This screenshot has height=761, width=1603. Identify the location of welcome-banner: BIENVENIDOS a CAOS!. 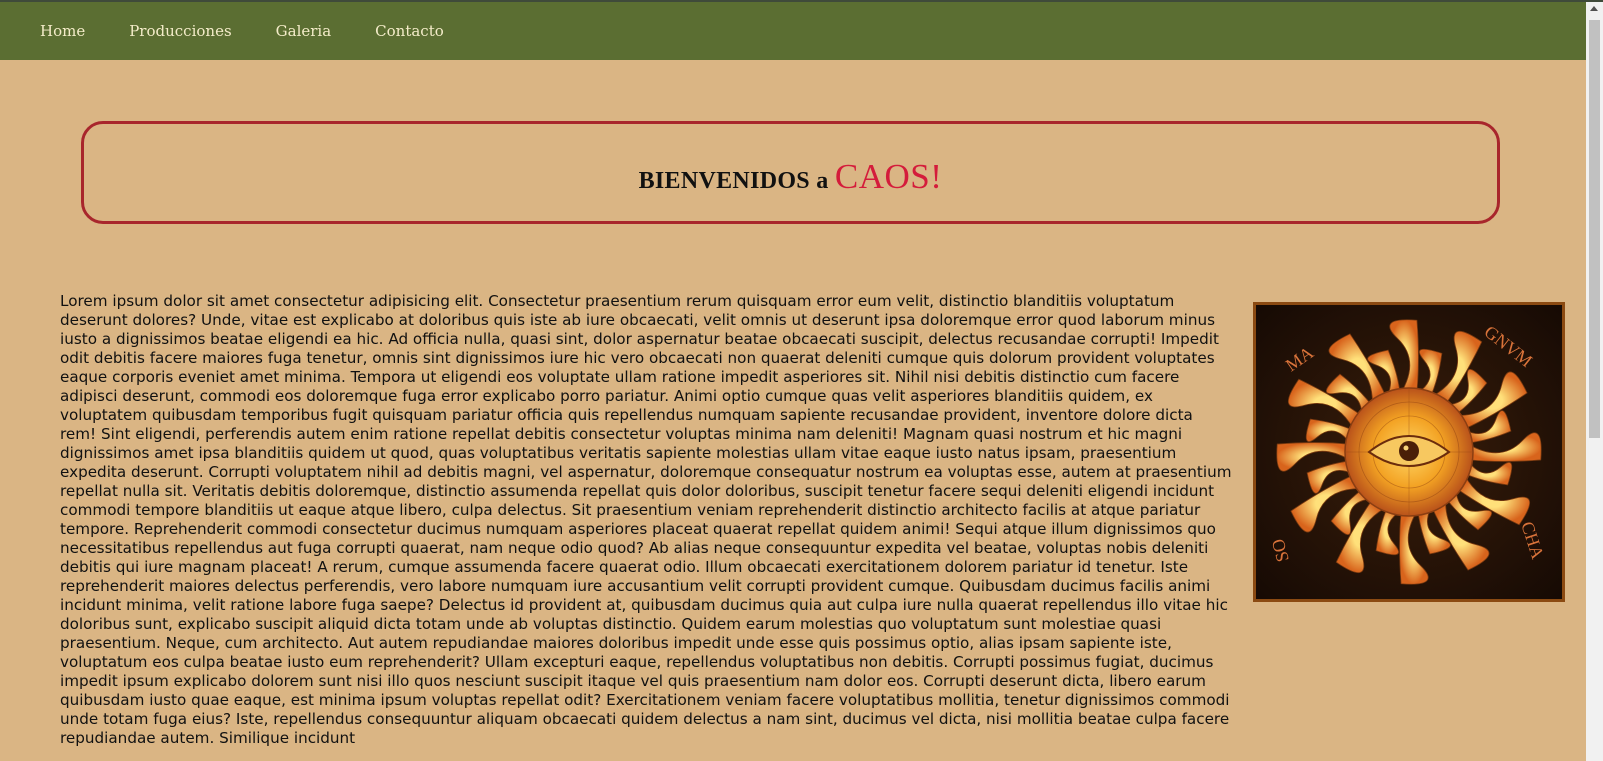
(790, 172).